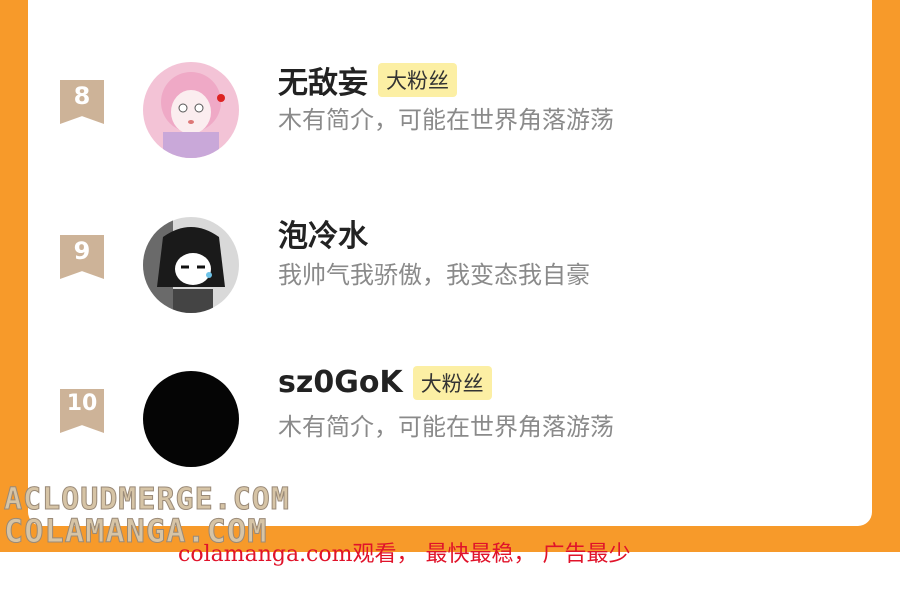 The image size is (900, 603). What do you see at coordinates (323, 233) in the screenshot?
I see `fan-name: 泡冷水` at bounding box center [323, 233].